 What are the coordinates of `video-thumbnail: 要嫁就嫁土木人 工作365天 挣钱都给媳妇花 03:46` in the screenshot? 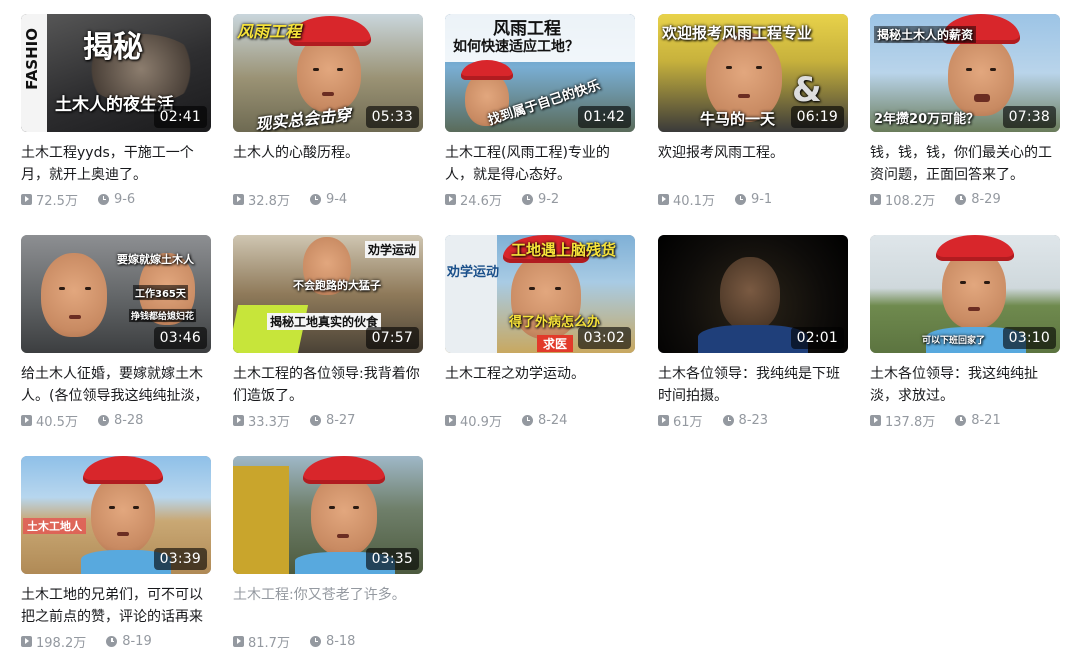 It's located at (116, 294).